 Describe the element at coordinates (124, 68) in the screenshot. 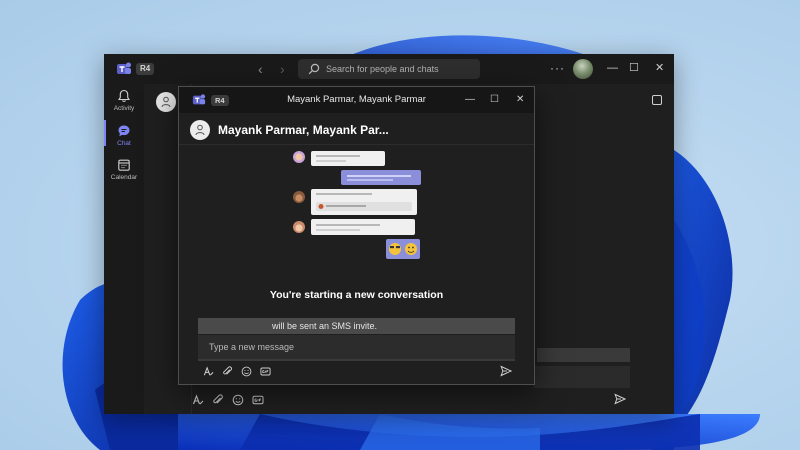

I see `teams-logo-icon` at that location.